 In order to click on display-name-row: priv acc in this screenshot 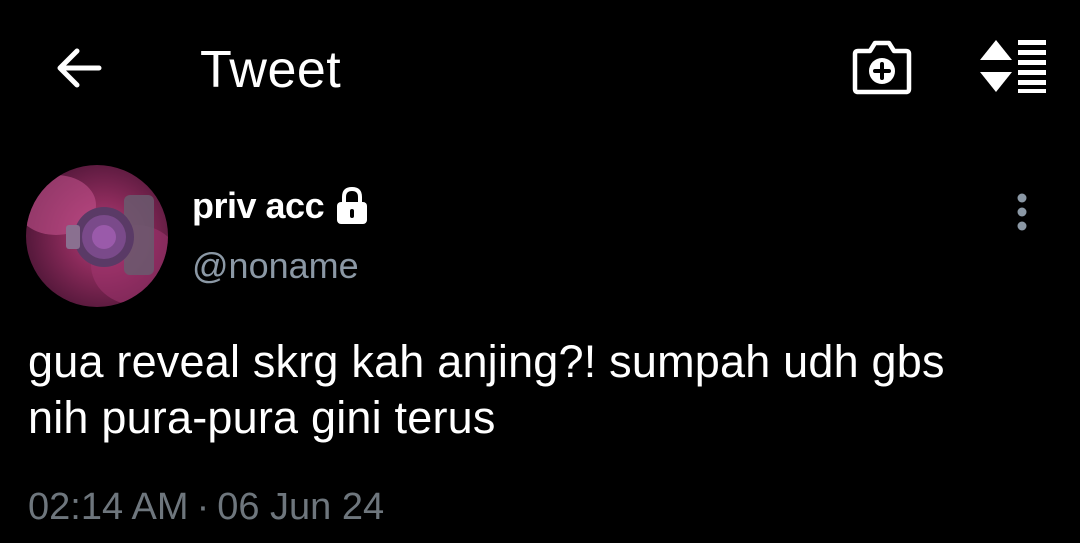, I will do `click(281, 206)`.